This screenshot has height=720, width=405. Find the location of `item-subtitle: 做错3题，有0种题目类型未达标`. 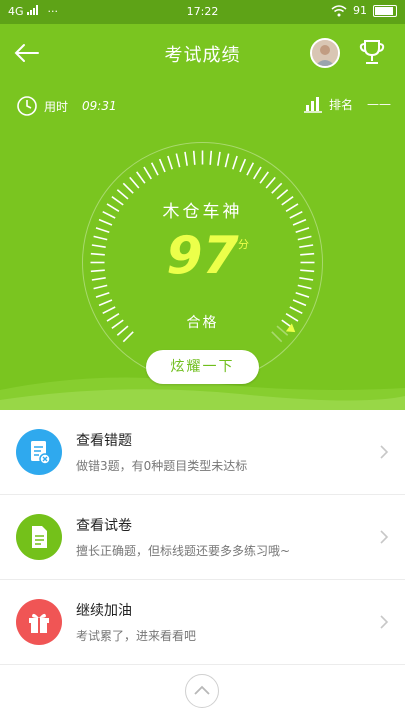

item-subtitle: 做错3题，有0种题目类型未达标 is located at coordinates (162, 466).